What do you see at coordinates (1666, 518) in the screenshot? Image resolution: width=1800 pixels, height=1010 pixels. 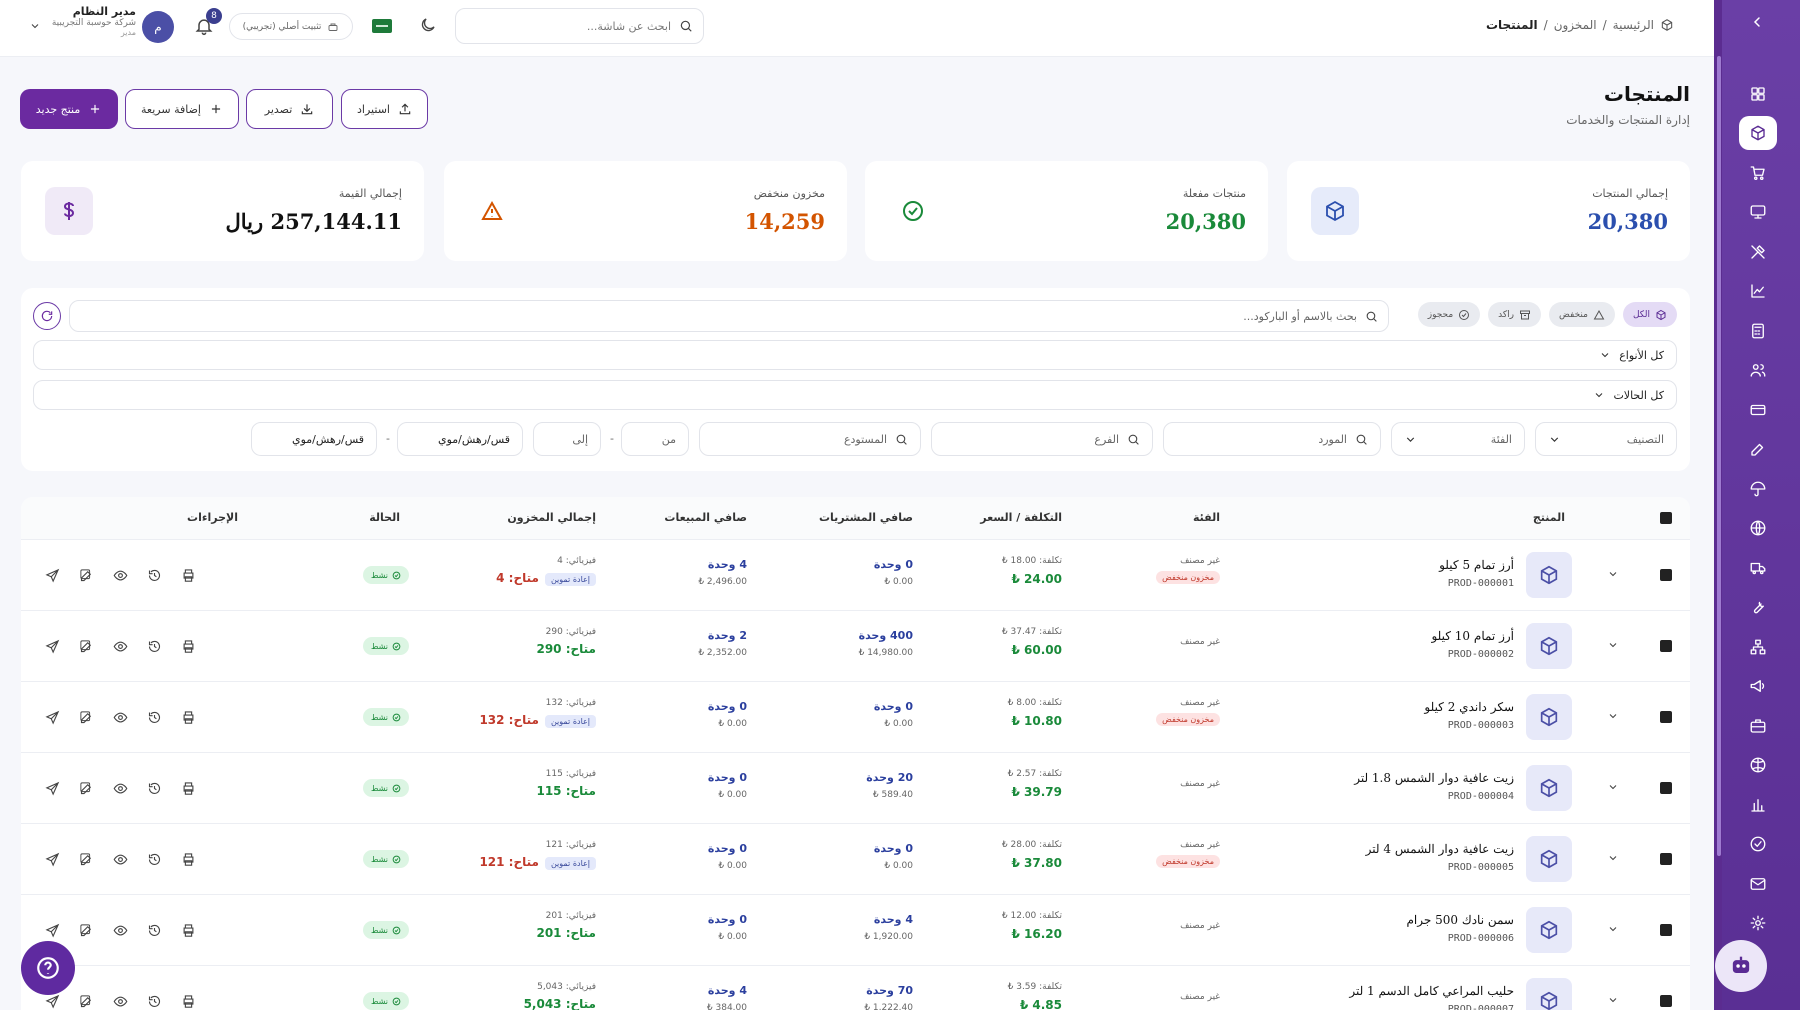 I see `select-all-checkbox` at bounding box center [1666, 518].